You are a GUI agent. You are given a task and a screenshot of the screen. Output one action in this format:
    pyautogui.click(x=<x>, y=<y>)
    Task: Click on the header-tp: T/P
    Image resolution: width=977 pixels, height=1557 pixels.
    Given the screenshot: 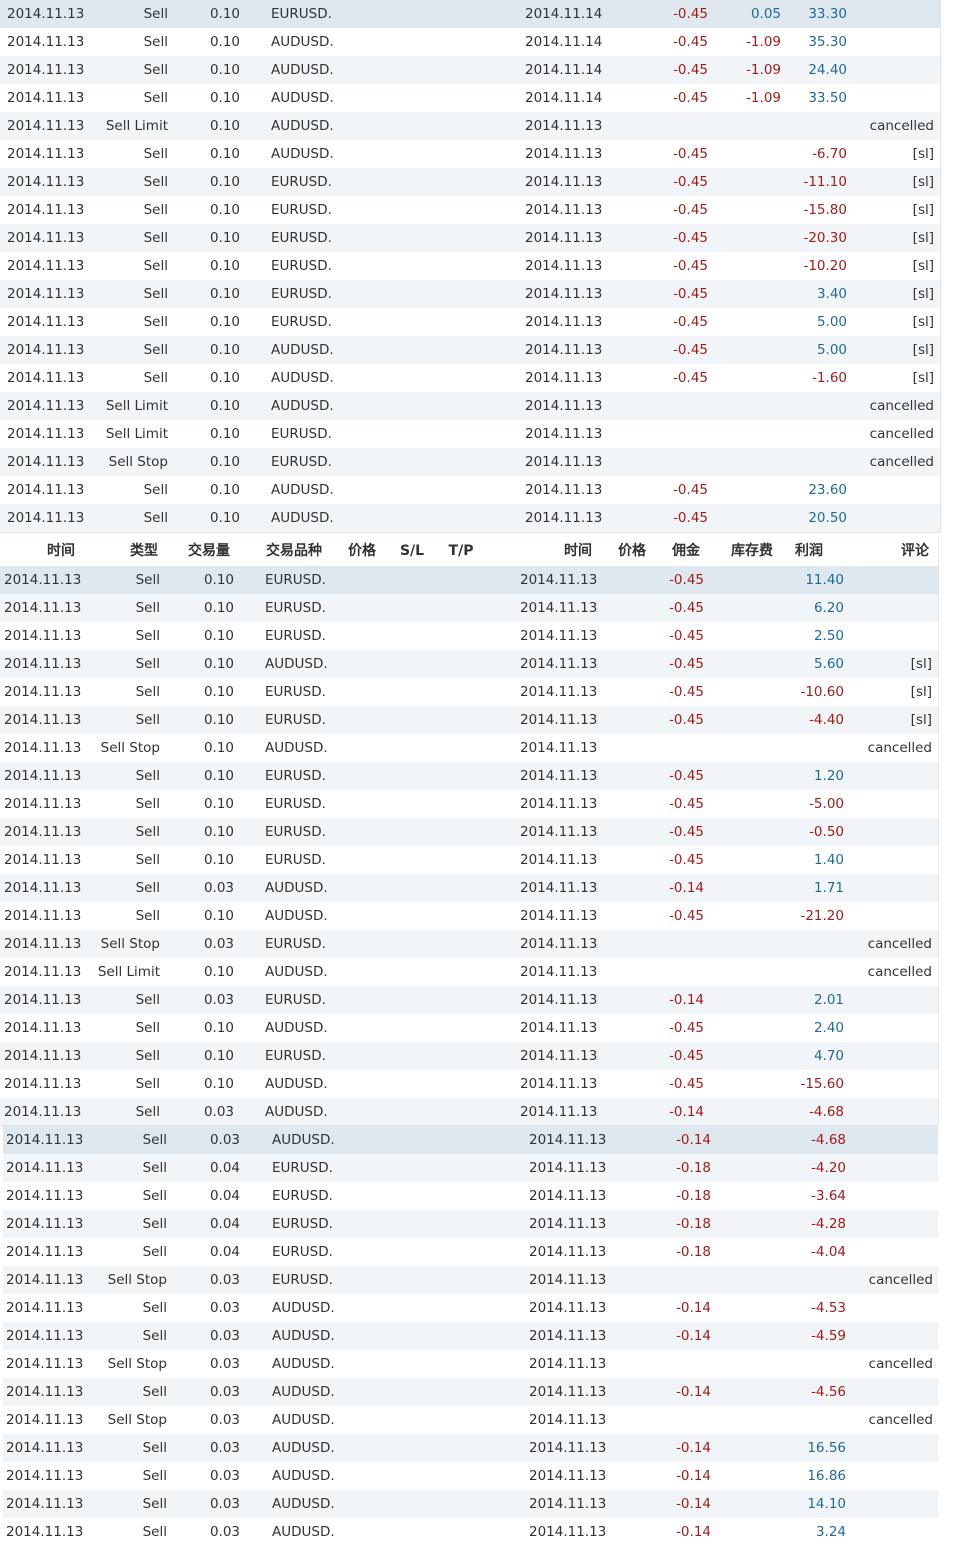 What is the action you would take?
    pyautogui.click(x=461, y=551)
    